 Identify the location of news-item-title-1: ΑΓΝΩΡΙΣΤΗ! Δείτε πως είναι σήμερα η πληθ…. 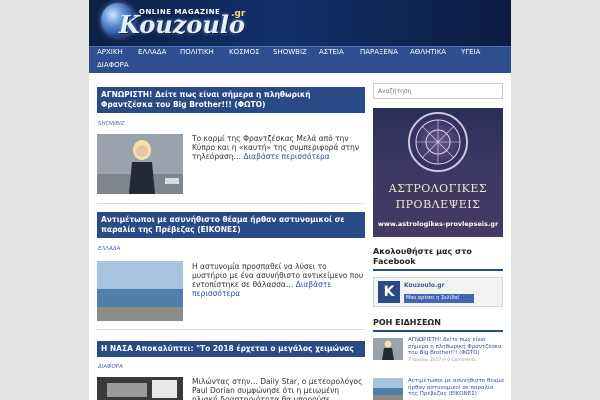
(456, 347).